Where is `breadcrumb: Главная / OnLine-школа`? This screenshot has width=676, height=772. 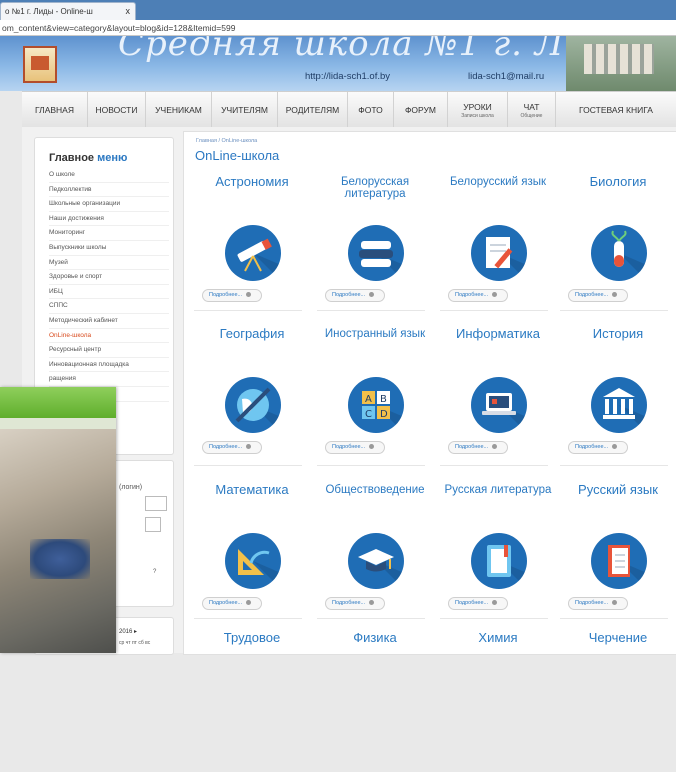
breadcrumb: Главная / OnLine-школа is located at coordinates (226, 141).